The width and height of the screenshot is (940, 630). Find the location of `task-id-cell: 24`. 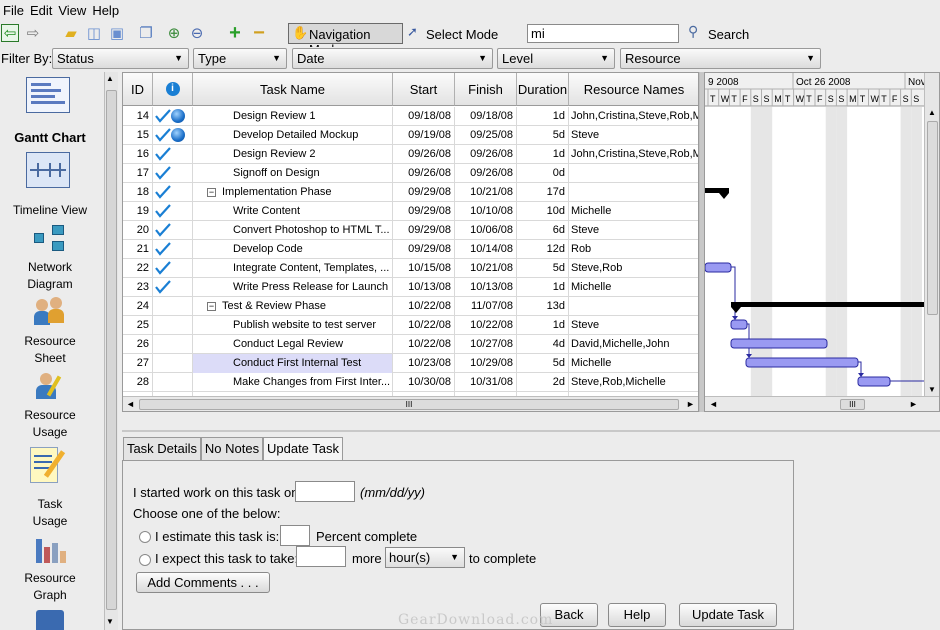

task-id-cell: 24 is located at coordinates (138, 306).